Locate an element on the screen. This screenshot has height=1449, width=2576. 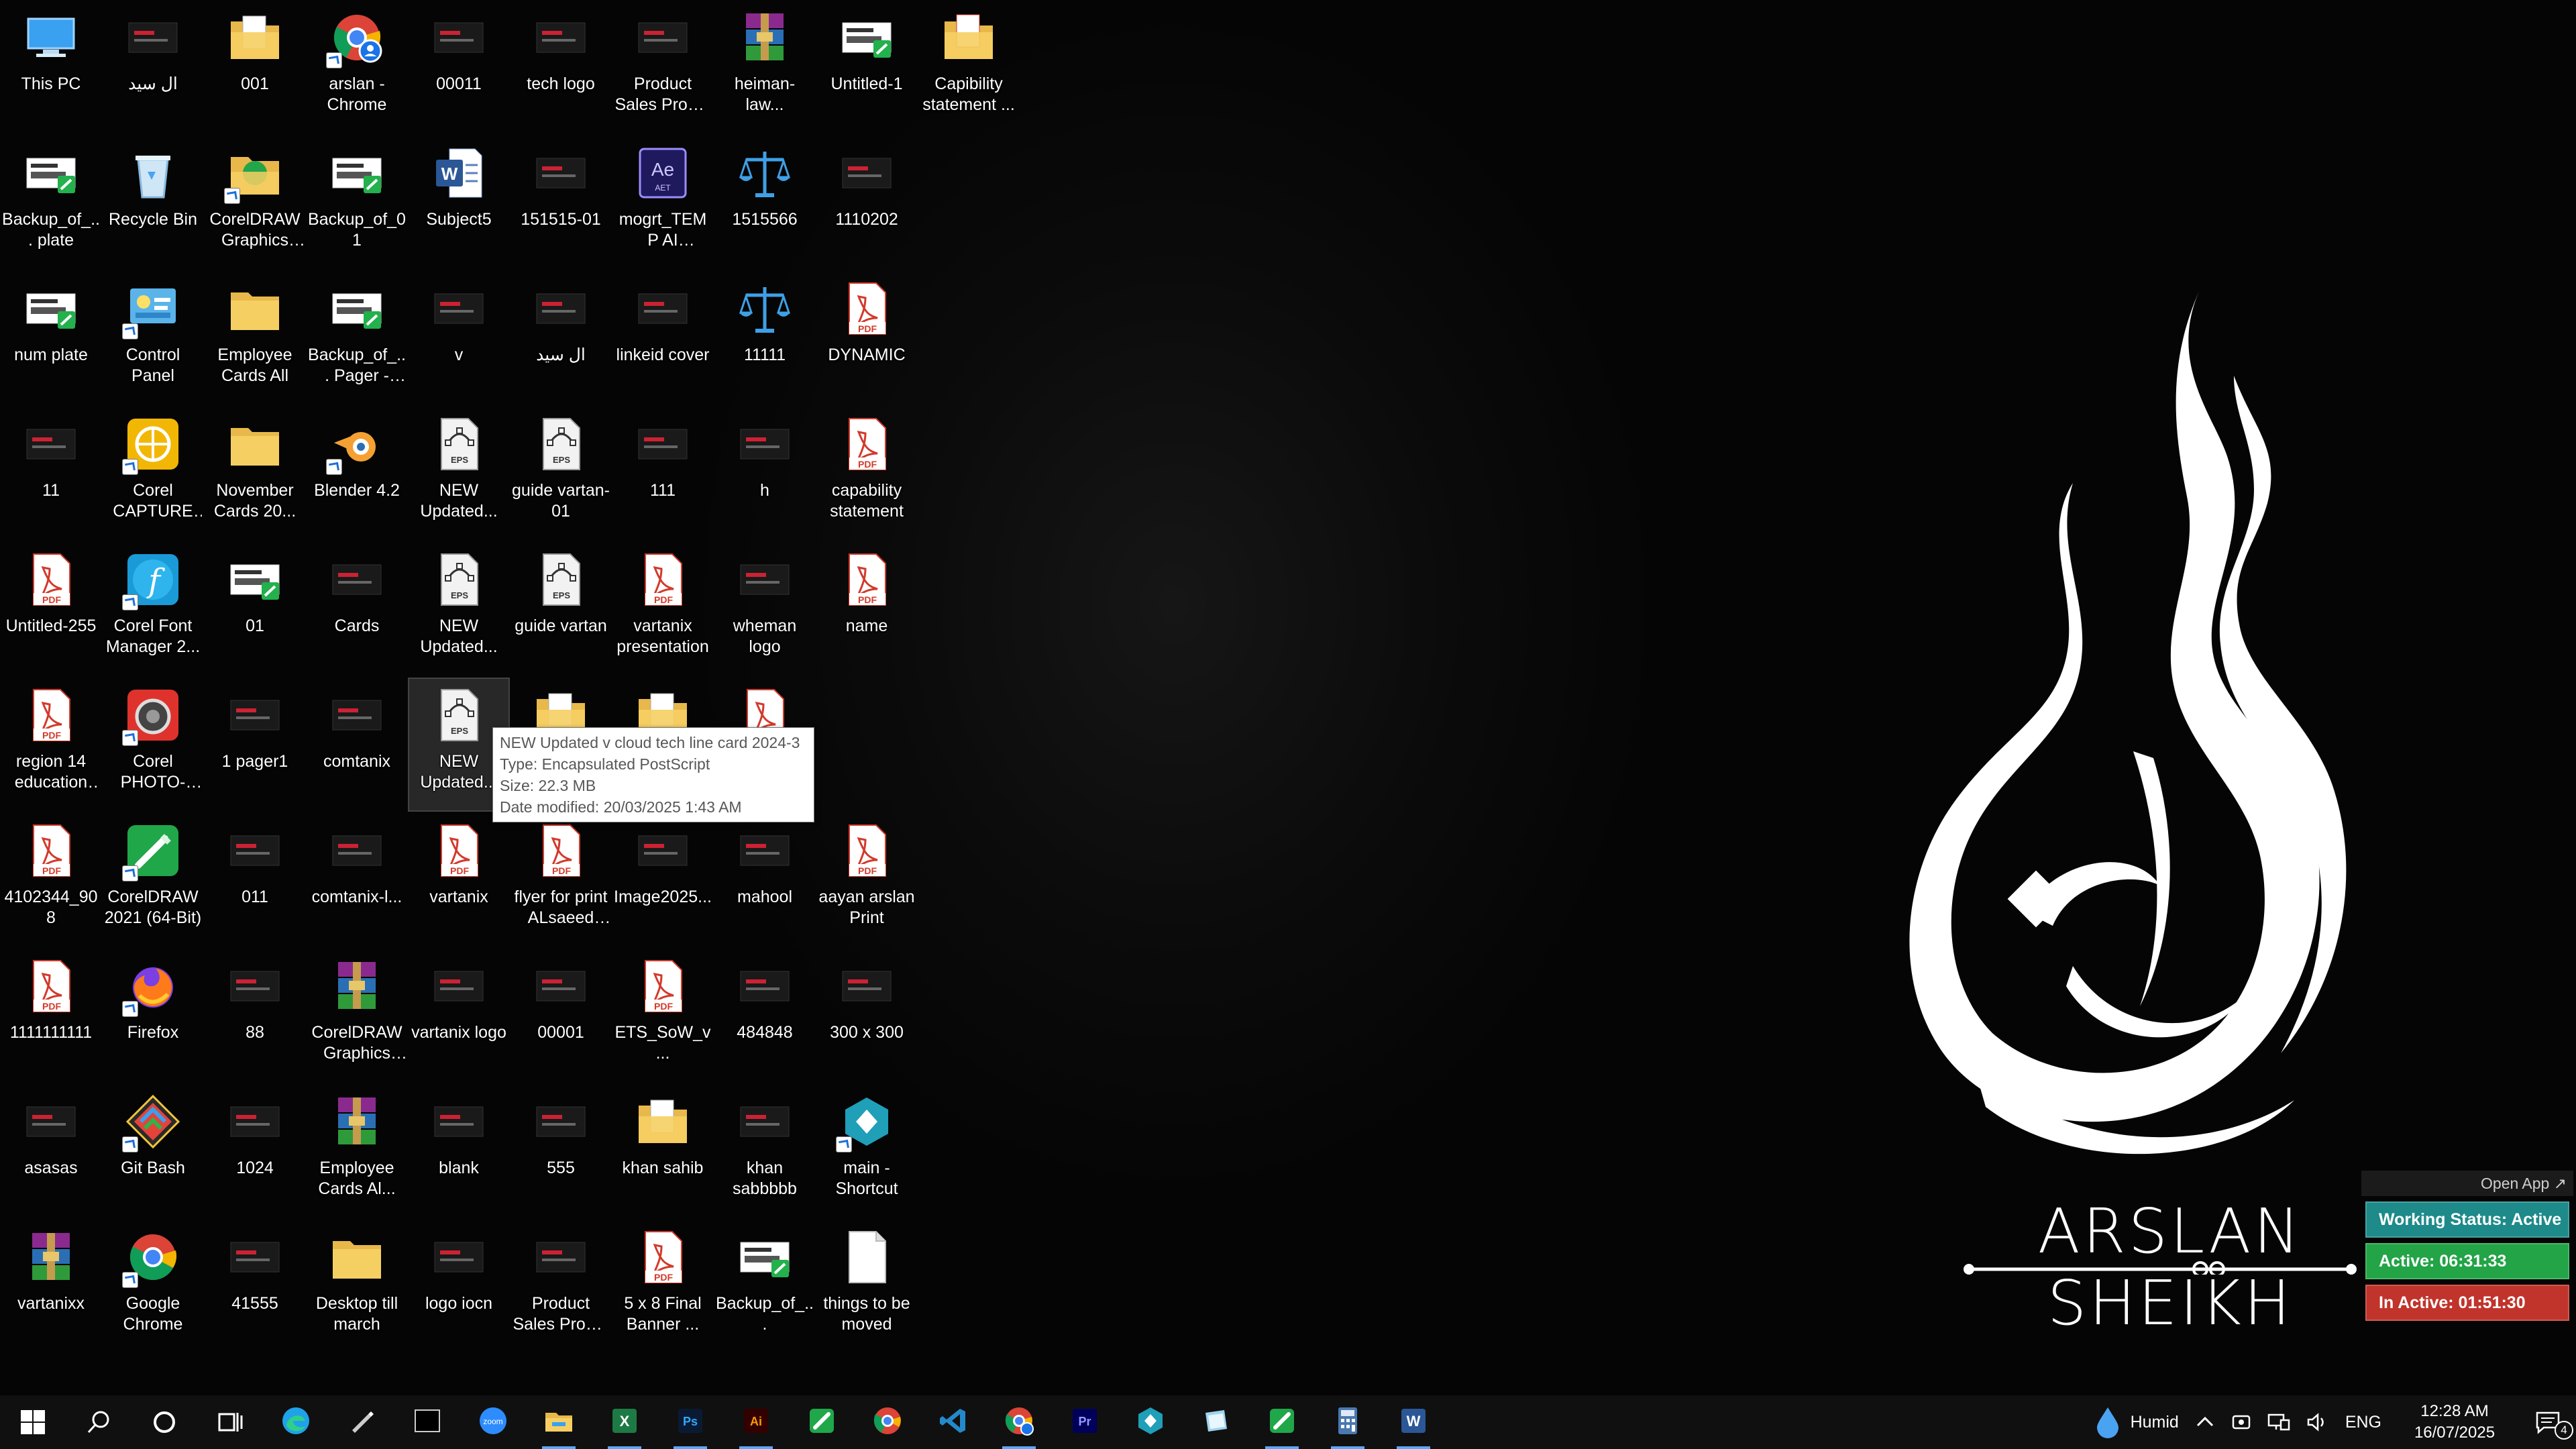
desktop-icon-subject5: W Subject5 is located at coordinates (458, 202).